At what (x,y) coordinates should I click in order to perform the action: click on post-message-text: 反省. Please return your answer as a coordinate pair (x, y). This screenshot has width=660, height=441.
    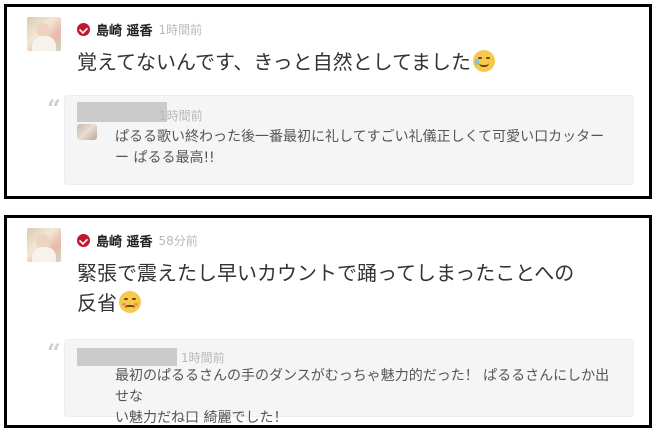
    Looking at the image, I should click on (97, 303).